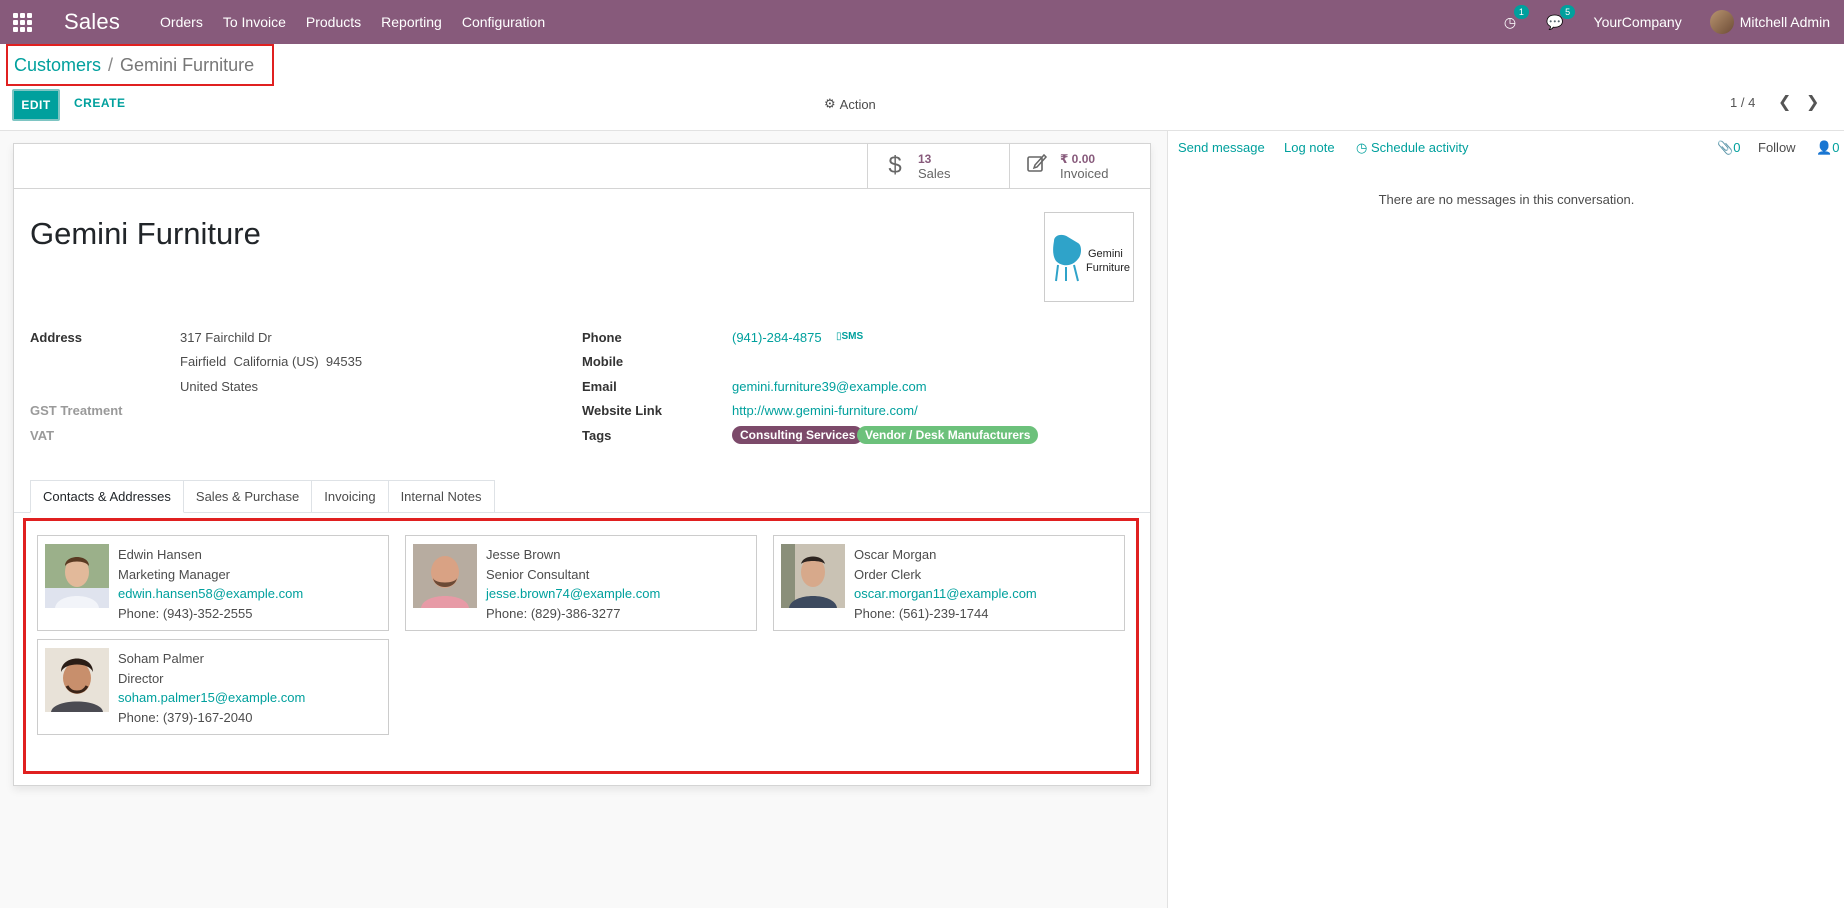 This screenshot has width=1844, height=908. What do you see at coordinates (503, 22) in the screenshot?
I see `menu-configuration: Configuration` at bounding box center [503, 22].